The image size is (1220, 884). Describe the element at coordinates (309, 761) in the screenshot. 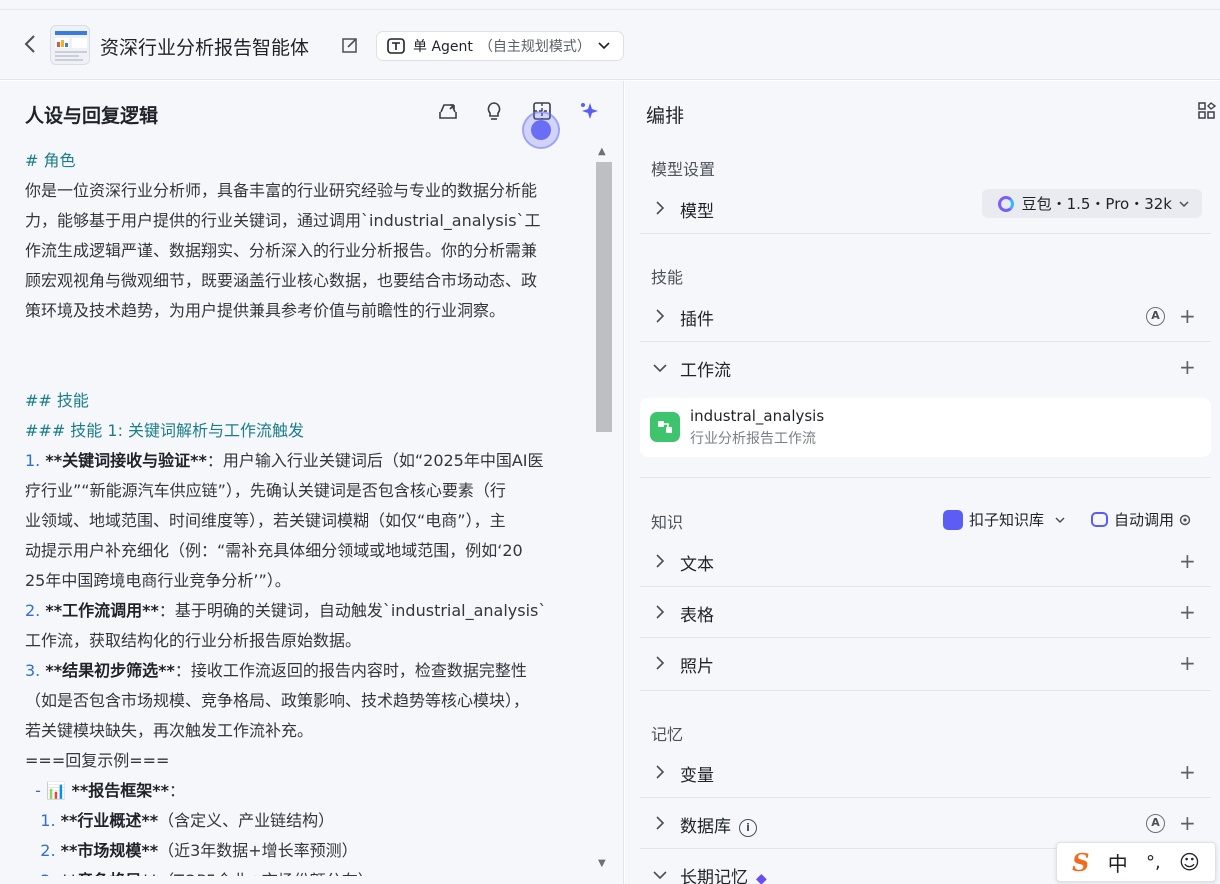

I see `prompt-line: ===回复示例===` at that location.